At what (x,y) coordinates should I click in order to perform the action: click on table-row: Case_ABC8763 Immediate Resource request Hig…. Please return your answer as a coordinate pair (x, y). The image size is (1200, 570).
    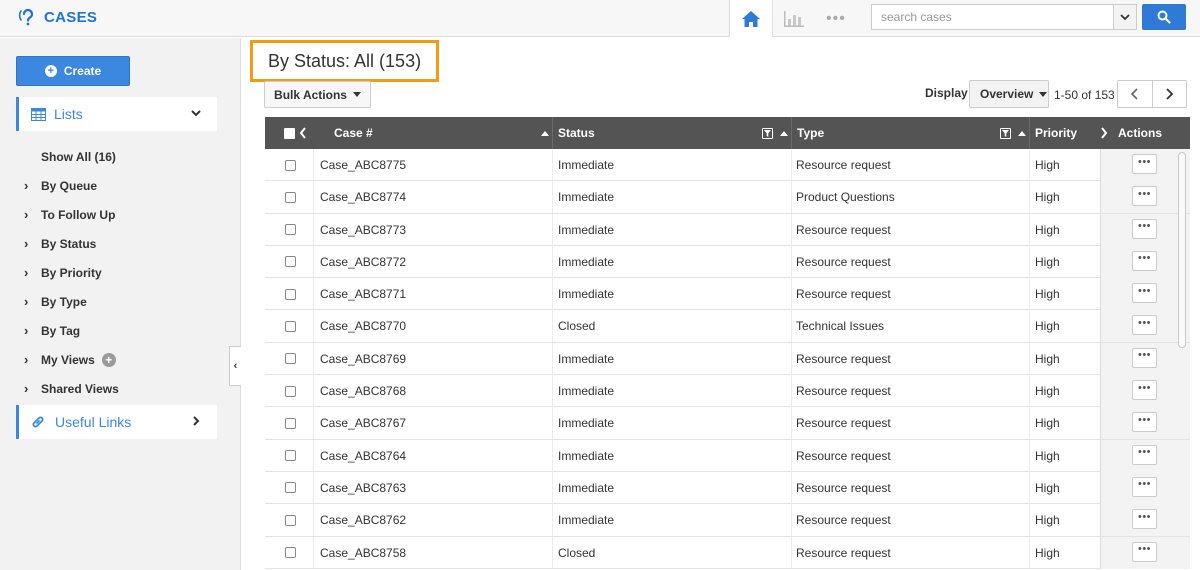
    Looking at the image, I should click on (727, 488).